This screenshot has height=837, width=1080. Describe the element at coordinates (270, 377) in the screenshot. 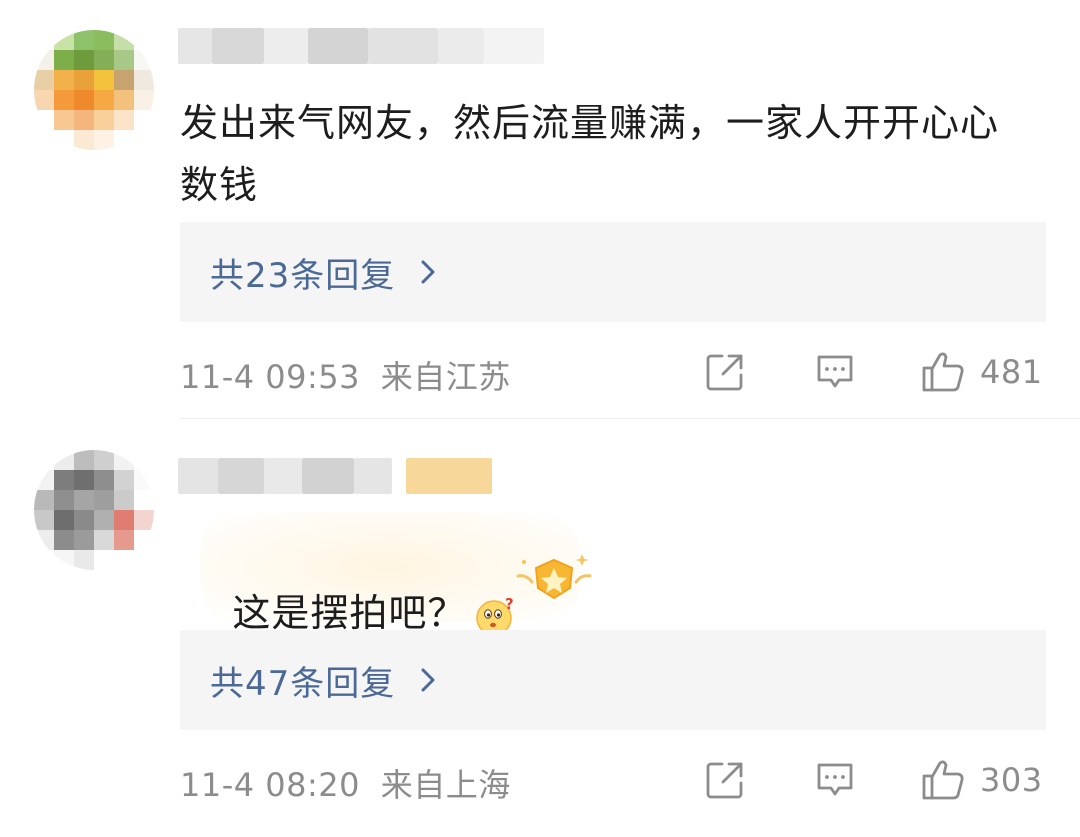

I see `timestamp: 11-4 09:53` at that location.